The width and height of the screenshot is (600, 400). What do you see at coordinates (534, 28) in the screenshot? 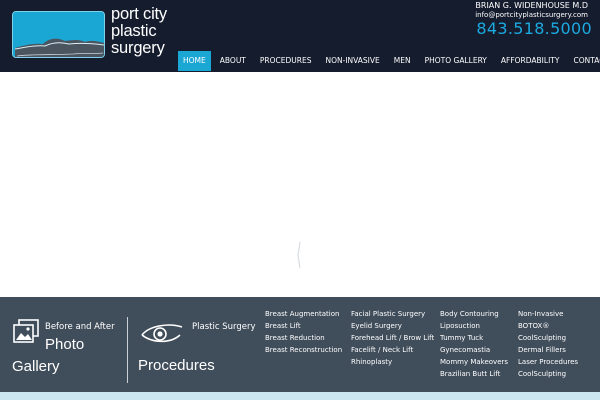
I see `phone-number: 843.518.5000` at bounding box center [534, 28].